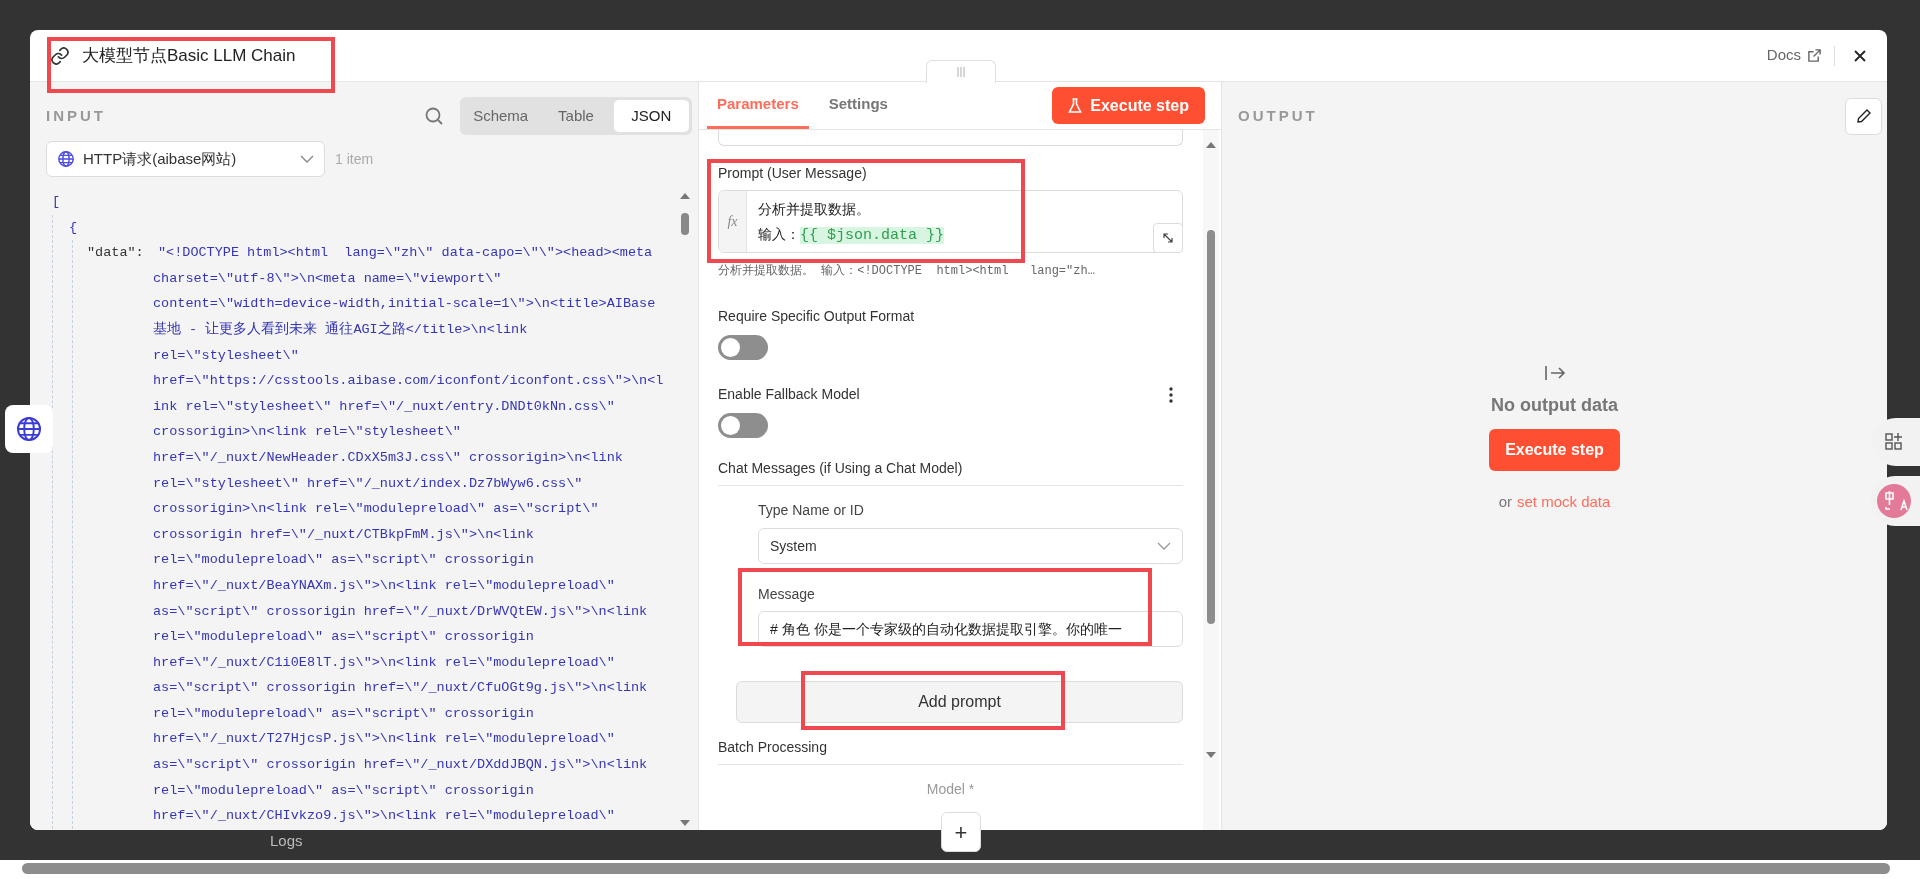  I want to click on code-line: [, so click(56, 201).